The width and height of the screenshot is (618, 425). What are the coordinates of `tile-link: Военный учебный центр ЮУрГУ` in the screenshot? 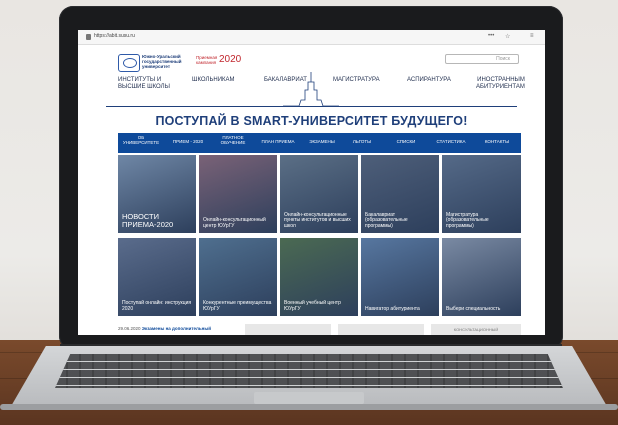 It's located at (319, 277).